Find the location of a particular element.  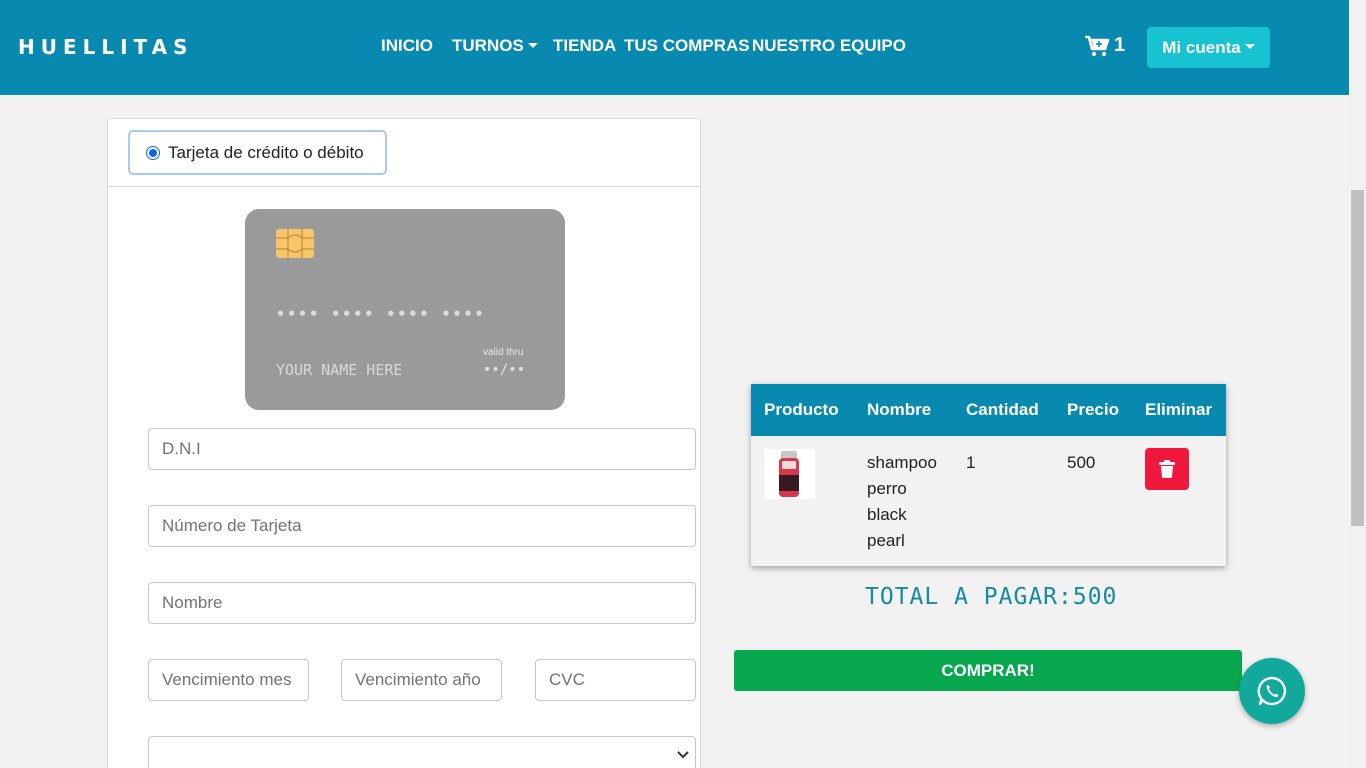

payment-method-header: Tarjeta de crédito o débito is located at coordinates (404, 153).